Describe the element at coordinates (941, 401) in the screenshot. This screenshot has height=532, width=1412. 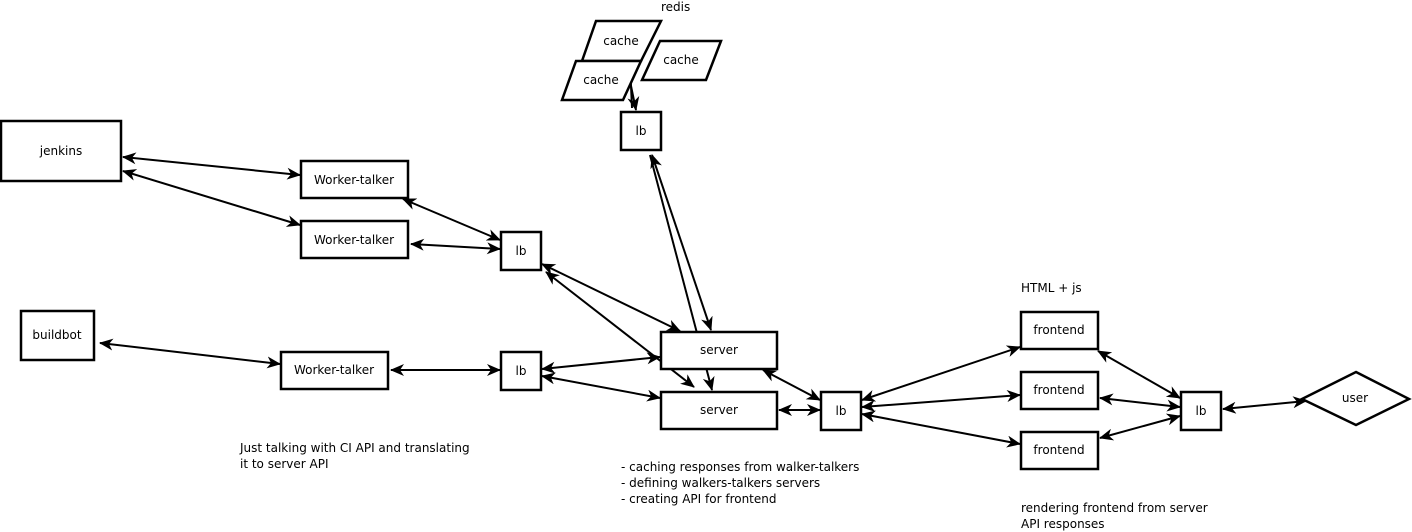
I see `edge-lb3-fe2` at that location.